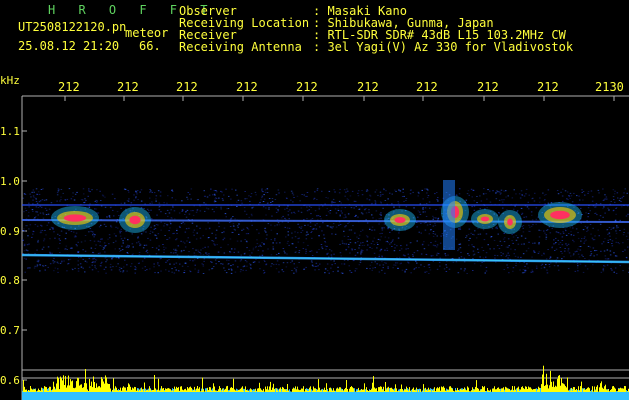 The image size is (629, 400). Describe the element at coordinates (10, 380) in the screenshot. I see `freq-tick: 0.6` at that location.